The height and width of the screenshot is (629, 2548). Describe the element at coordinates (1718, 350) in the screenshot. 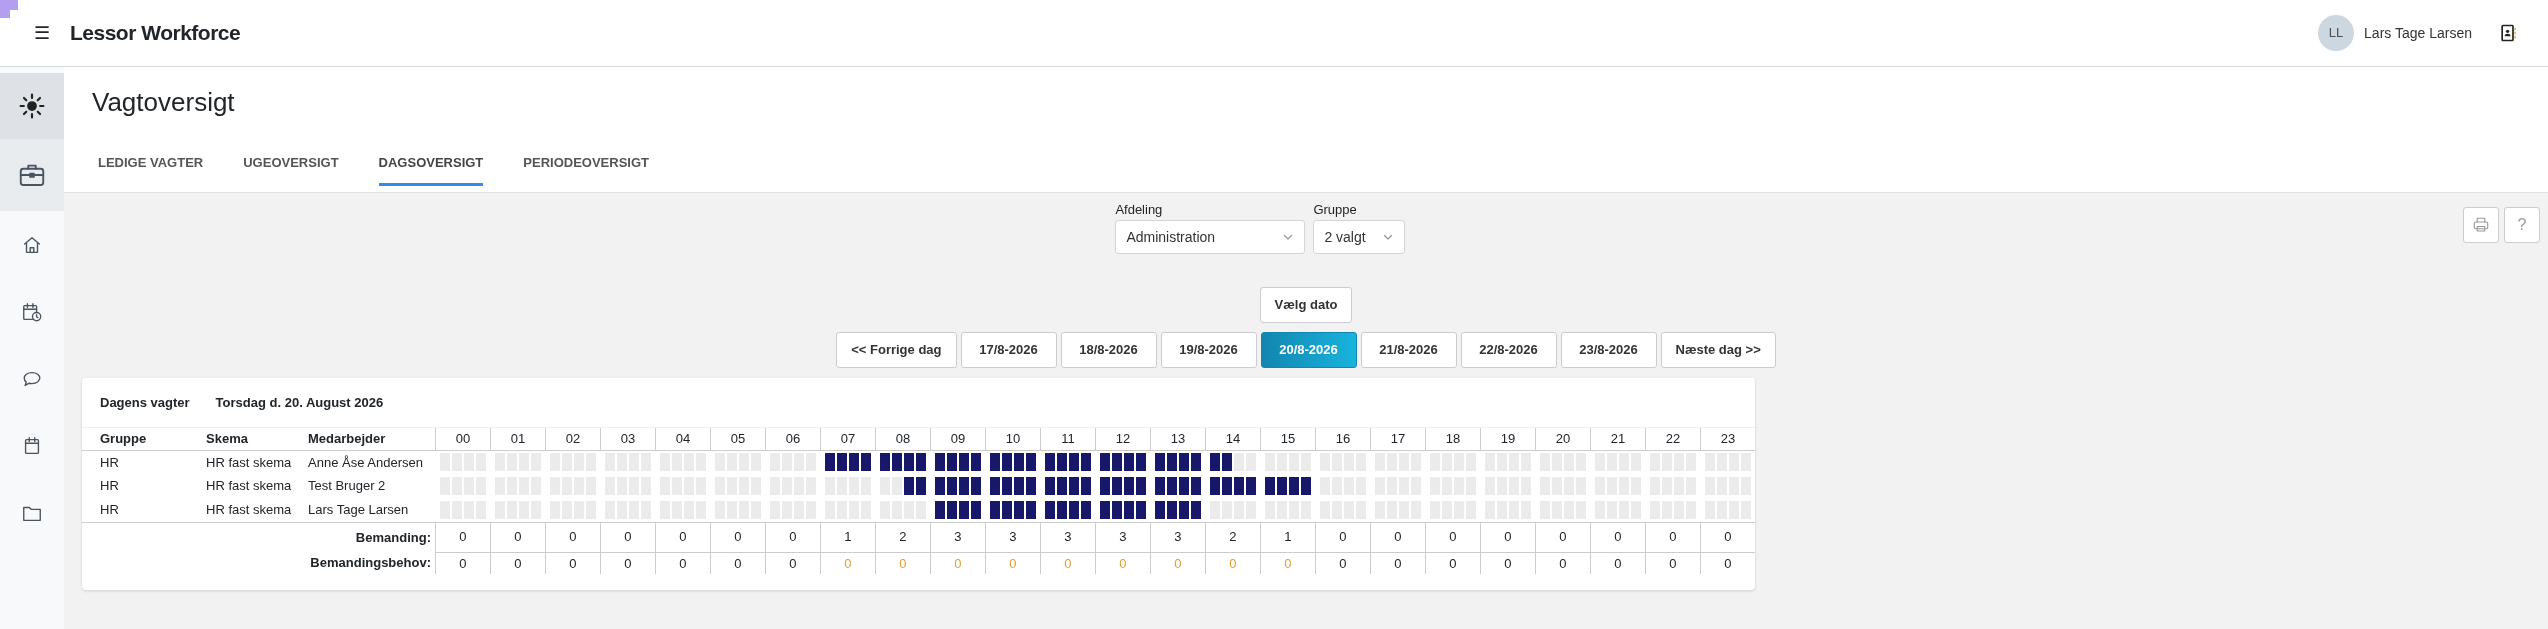

I see `day-button: Næste dag >>` at that location.